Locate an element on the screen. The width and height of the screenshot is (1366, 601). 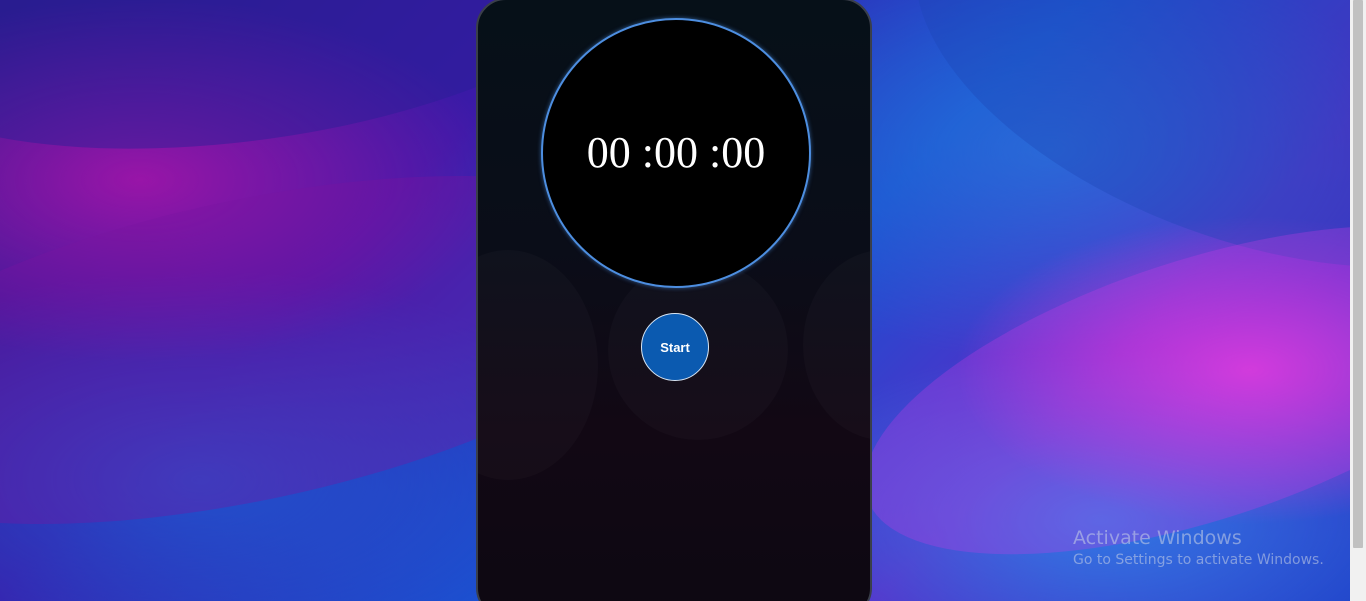
vertical-scrollbar is located at coordinates (1358, 300).